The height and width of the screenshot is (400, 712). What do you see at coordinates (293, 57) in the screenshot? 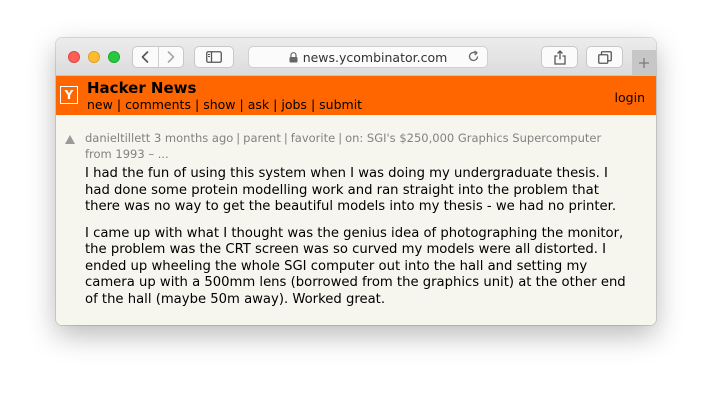
I see `lock-icon` at bounding box center [293, 57].